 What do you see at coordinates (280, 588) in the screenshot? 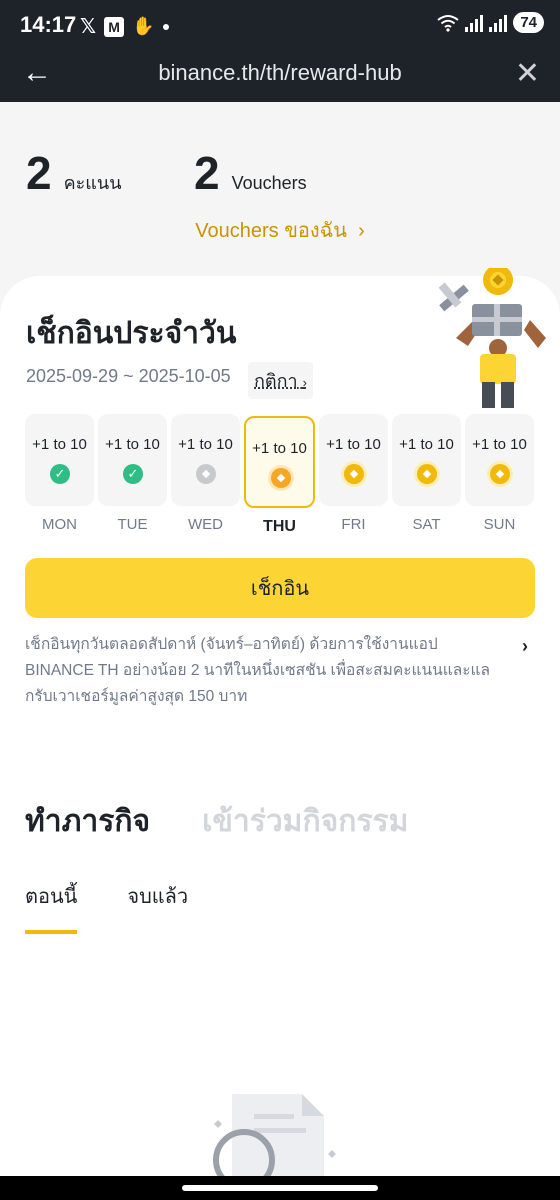
I see `checkin-button: เช็กอิน` at bounding box center [280, 588].